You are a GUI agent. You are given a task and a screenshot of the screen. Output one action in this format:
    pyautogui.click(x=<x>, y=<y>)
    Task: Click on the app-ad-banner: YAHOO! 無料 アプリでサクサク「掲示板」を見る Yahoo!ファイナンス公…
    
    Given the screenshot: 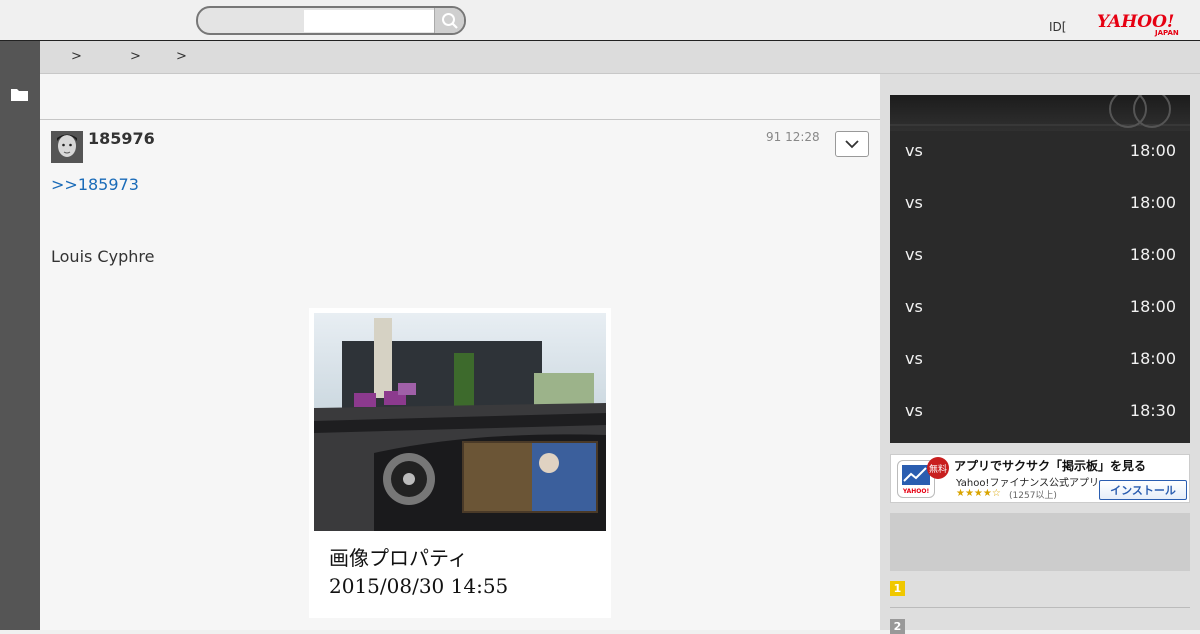 What is the action you would take?
    pyautogui.click(x=1040, y=478)
    